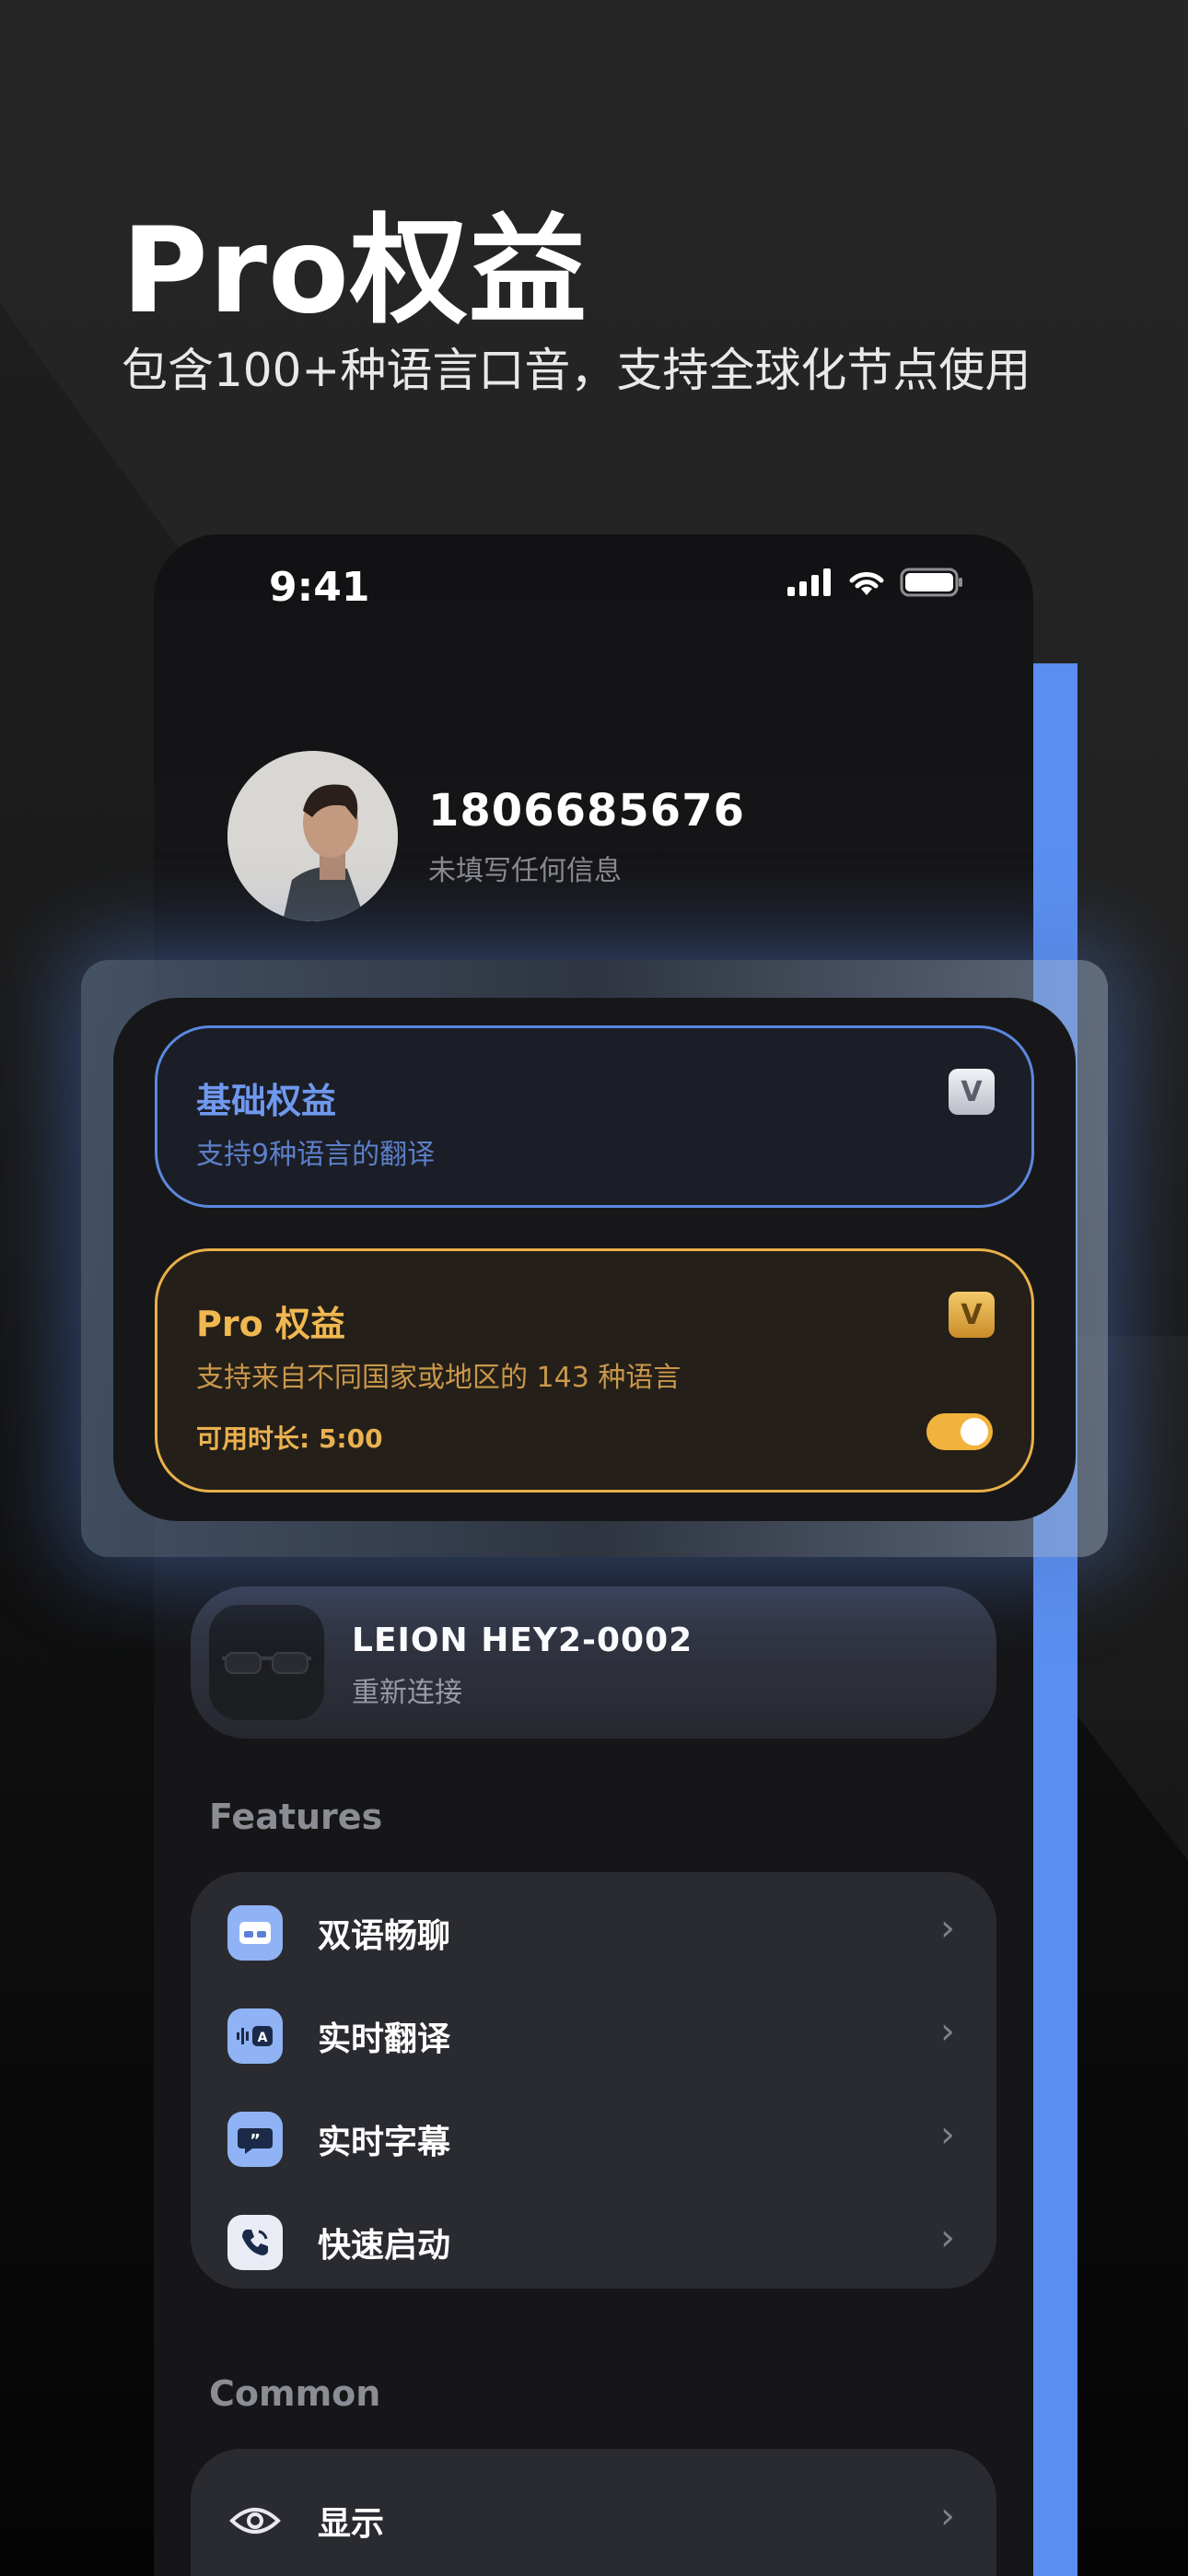 The image size is (1188, 2576). What do you see at coordinates (255, 2036) in the screenshot?
I see `audio-translate-icon: A` at bounding box center [255, 2036].